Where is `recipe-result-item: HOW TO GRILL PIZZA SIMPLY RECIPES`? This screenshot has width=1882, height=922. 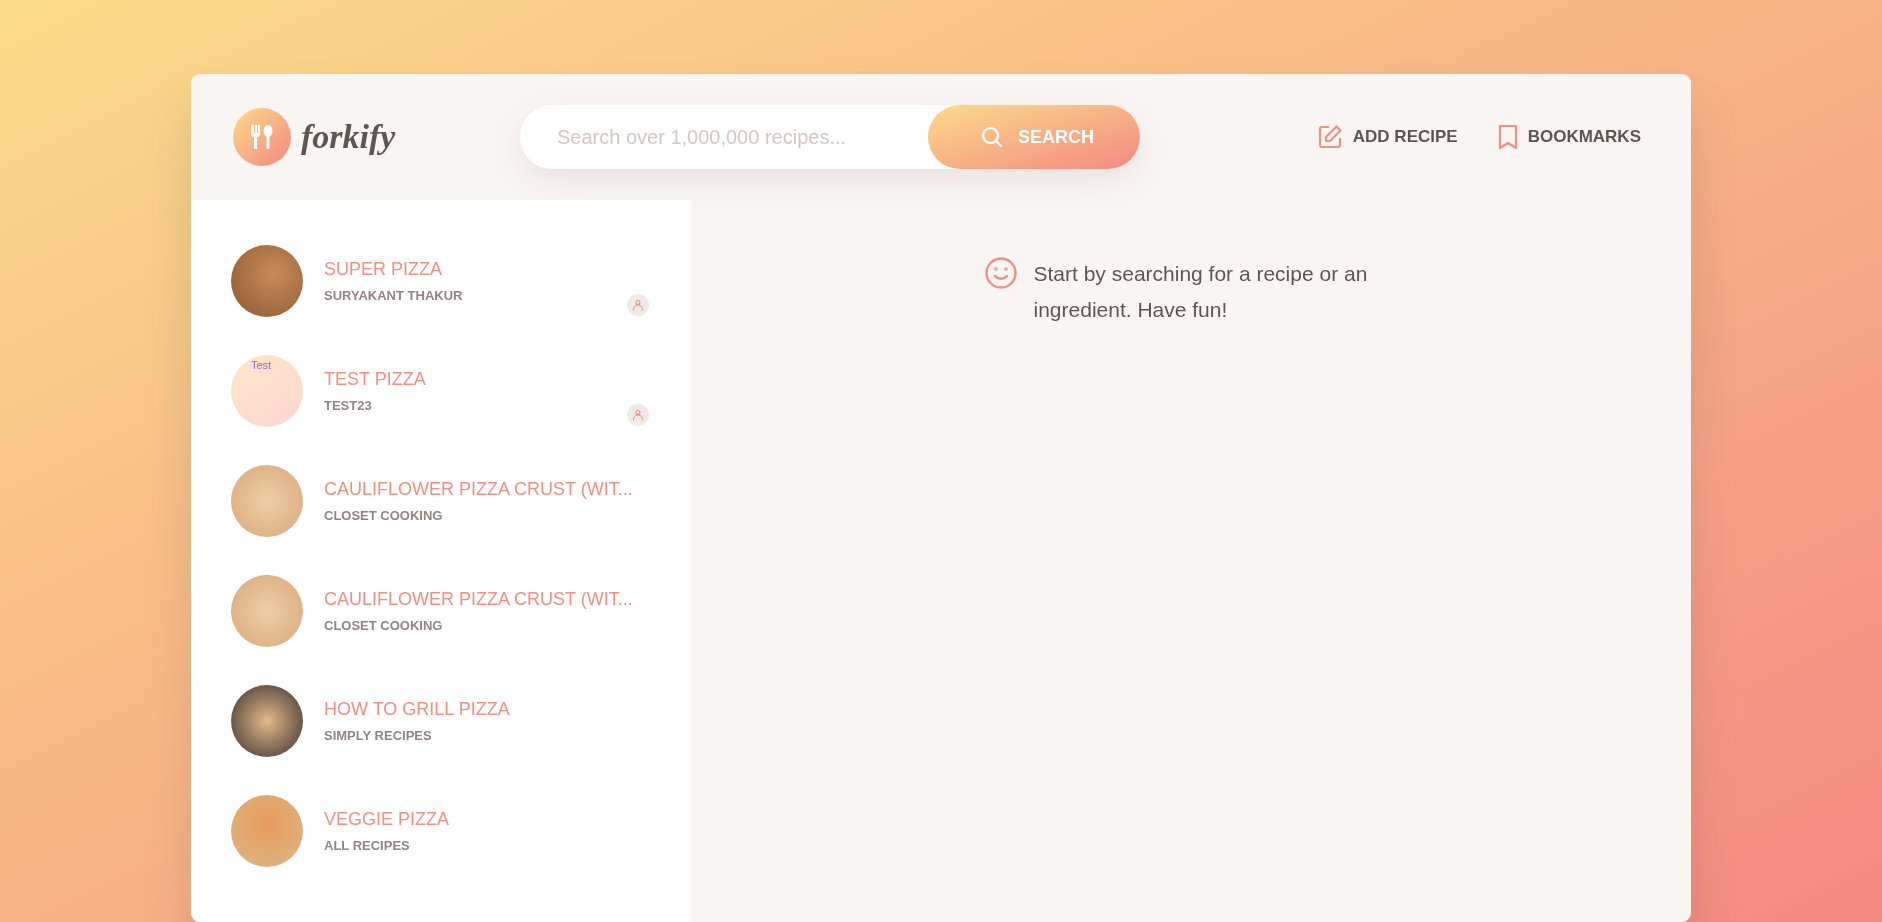
recipe-result-item: HOW TO GRILL PIZZA SIMPLY RECIPES is located at coordinates (441, 721).